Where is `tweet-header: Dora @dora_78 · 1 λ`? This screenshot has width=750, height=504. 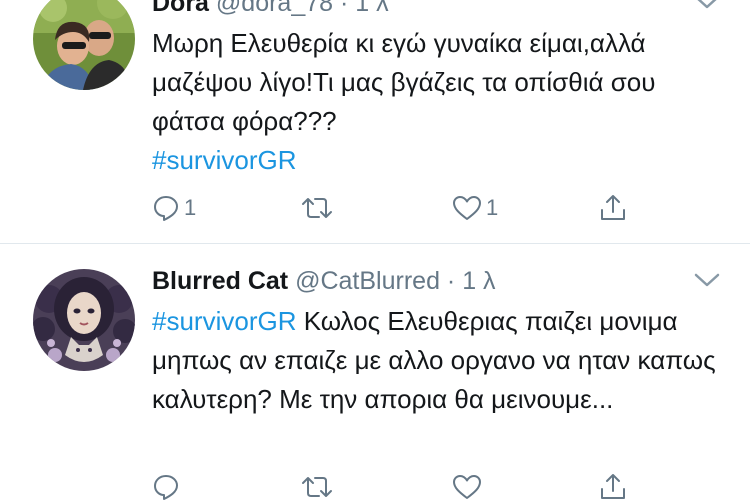 tweet-header: Dora @dora_78 · 1 λ is located at coordinates (270, 9).